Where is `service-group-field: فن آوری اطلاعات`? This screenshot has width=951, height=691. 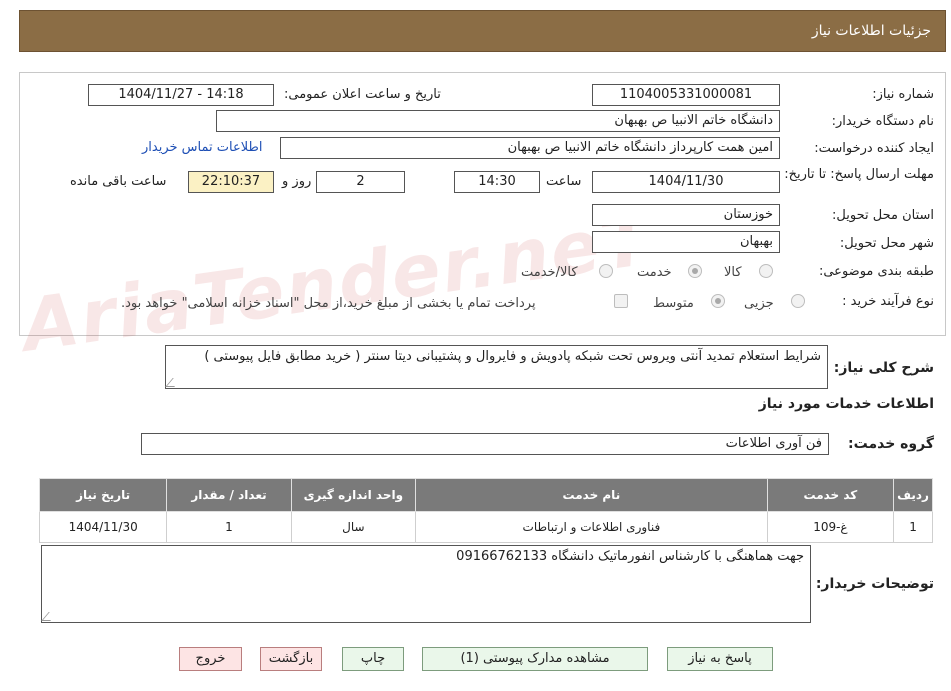 service-group-field: فن آوری اطلاعات is located at coordinates (485, 444).